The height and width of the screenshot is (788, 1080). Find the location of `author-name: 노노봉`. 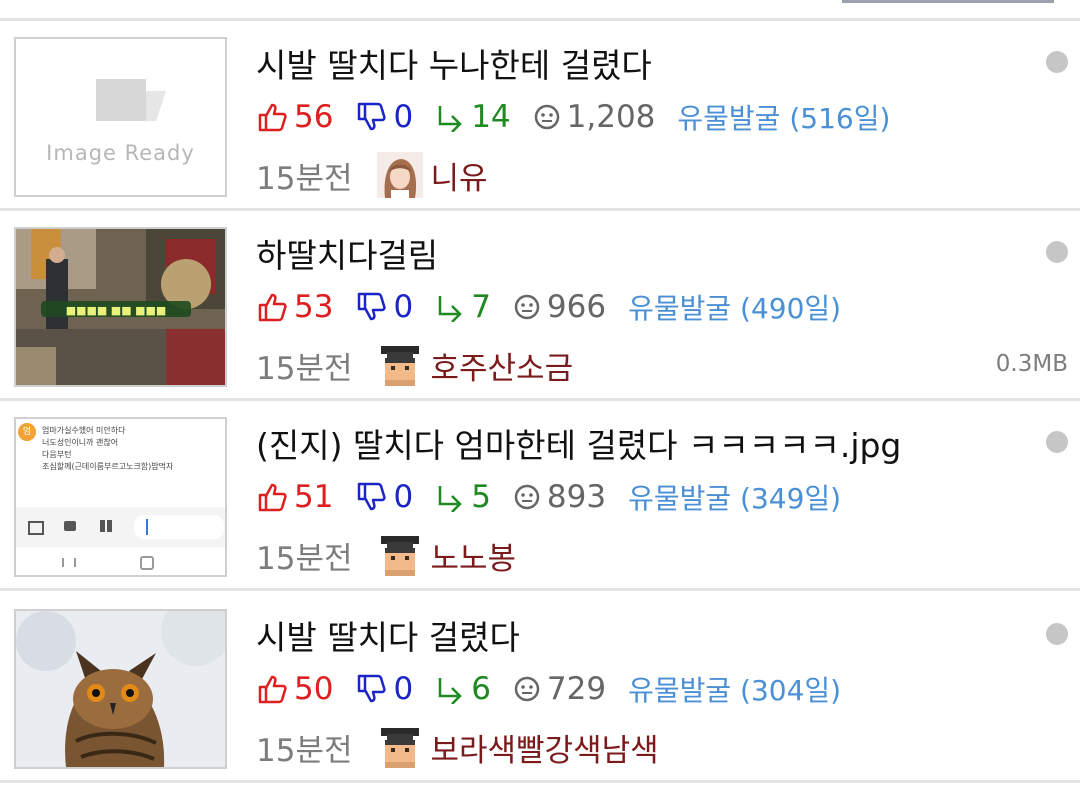

author-name: 노노봉 is located at coordinates (474, 555).